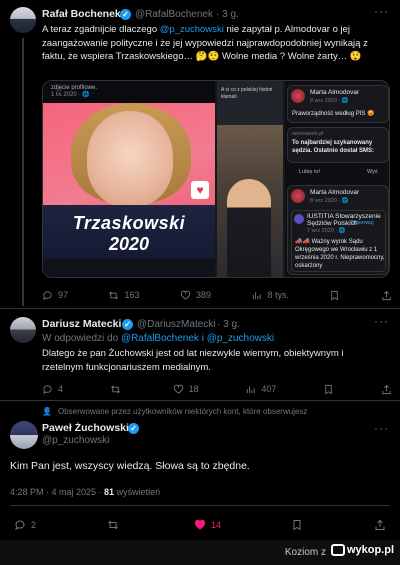  I want to click on org-logo-icon, so click(299, 219).